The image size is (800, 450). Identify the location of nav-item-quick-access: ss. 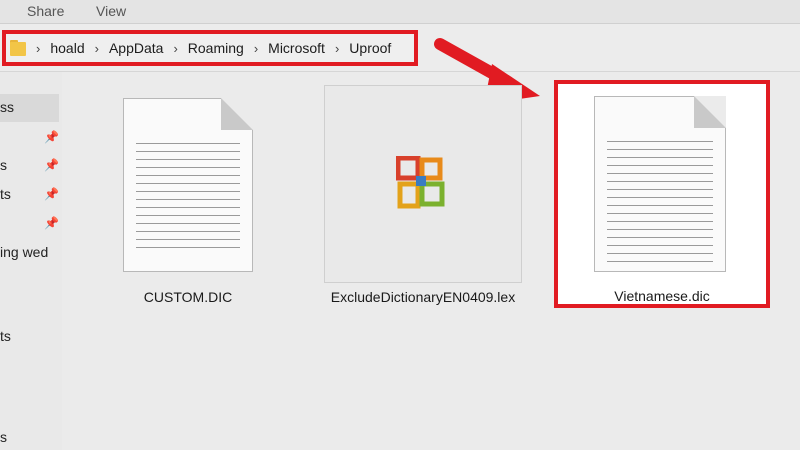
(7, 107).